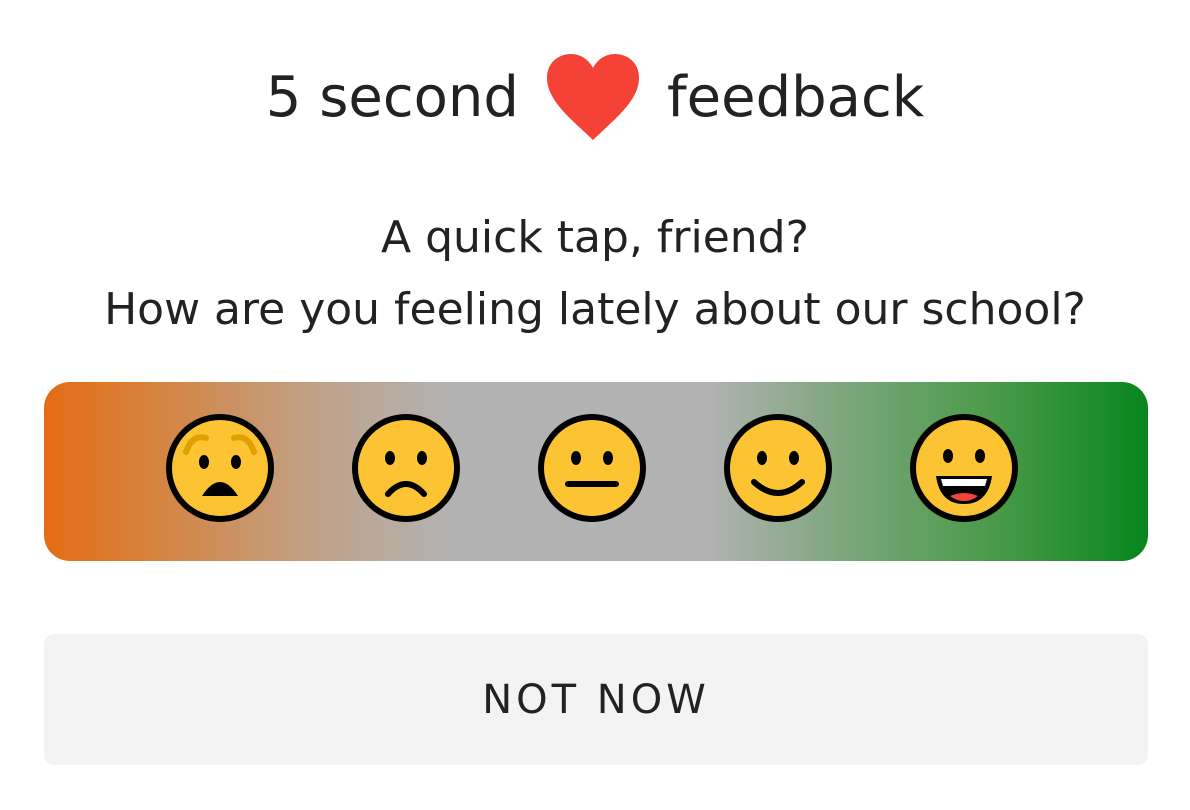  Describe the element at coordinates (220, 468) in the screenshot. I see `anguished-face-icon` at that location.